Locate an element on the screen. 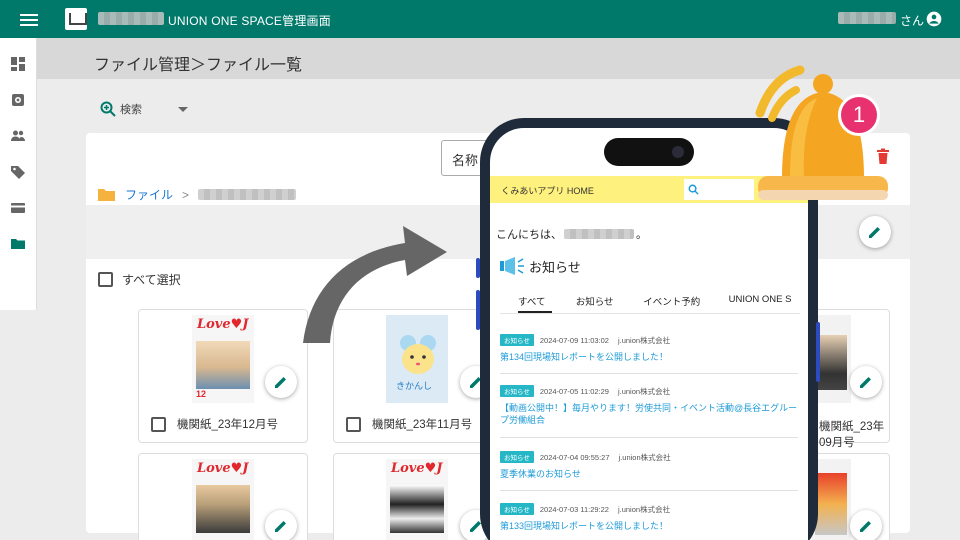 This screenshot has height=540, width=960. phone-greeting: こんにちは、 。 is located at coordinates (571, 235).